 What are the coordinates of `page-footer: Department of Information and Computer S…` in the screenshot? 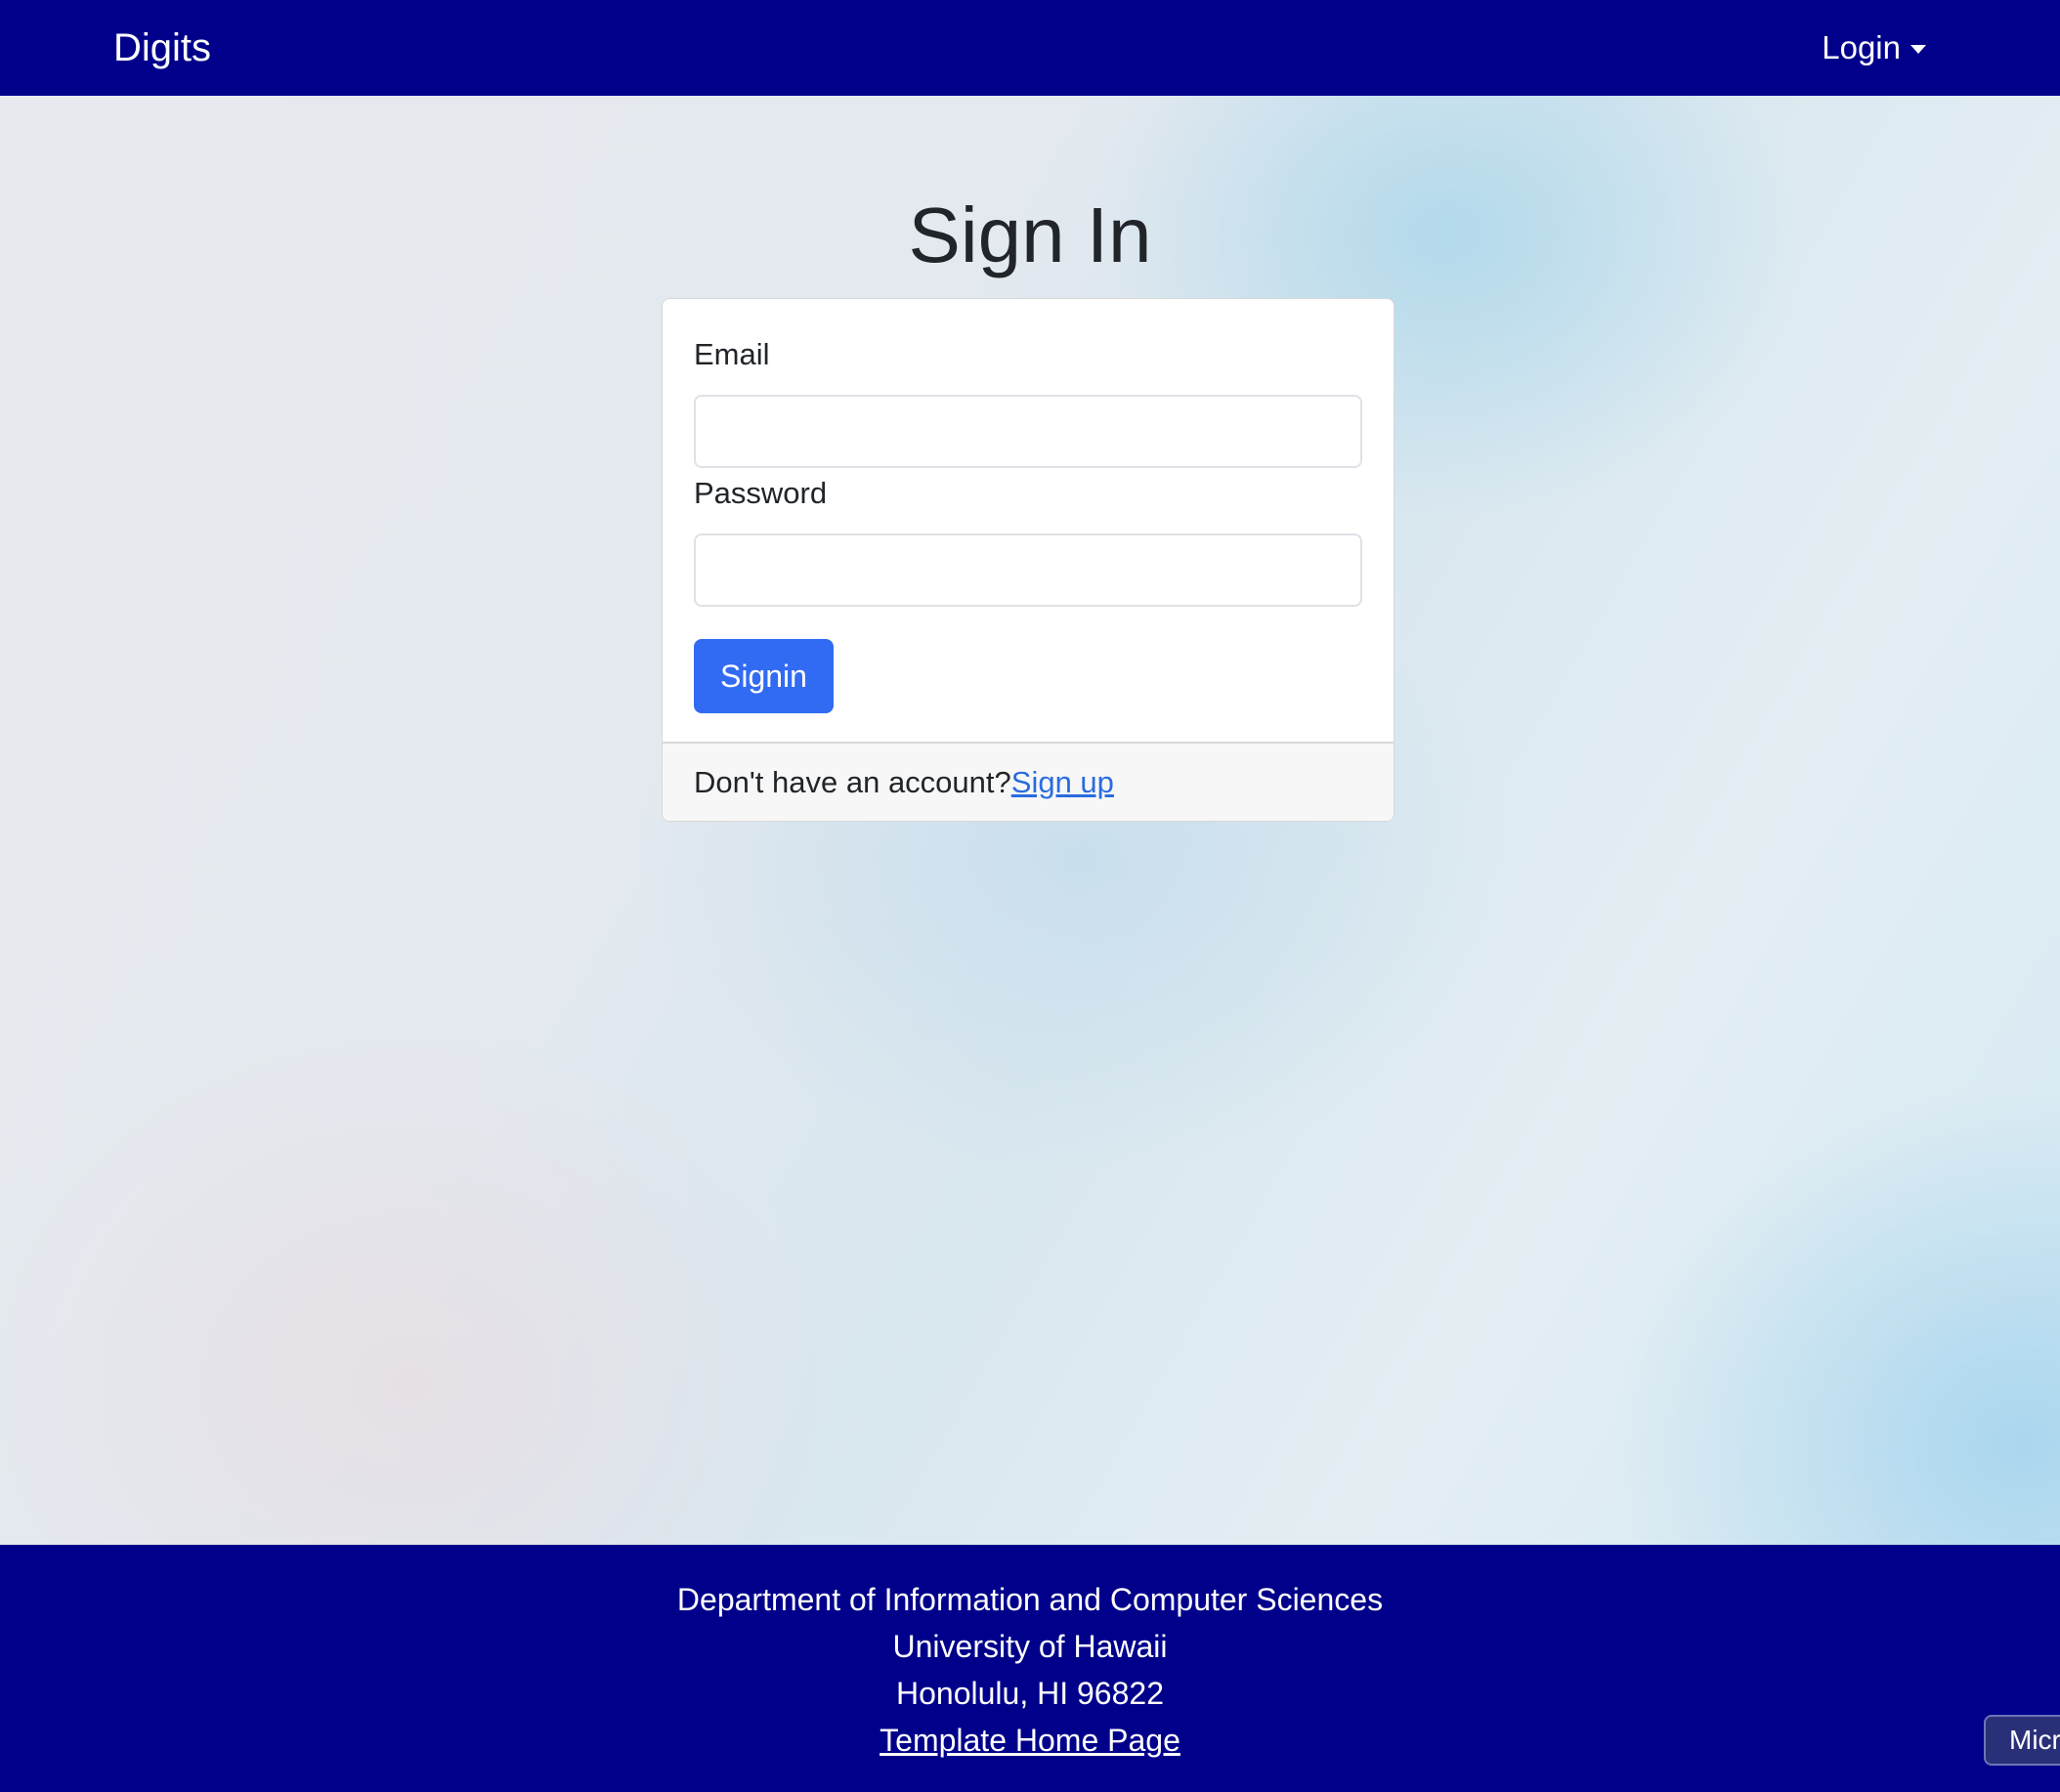 It's located at (1030, 1668).